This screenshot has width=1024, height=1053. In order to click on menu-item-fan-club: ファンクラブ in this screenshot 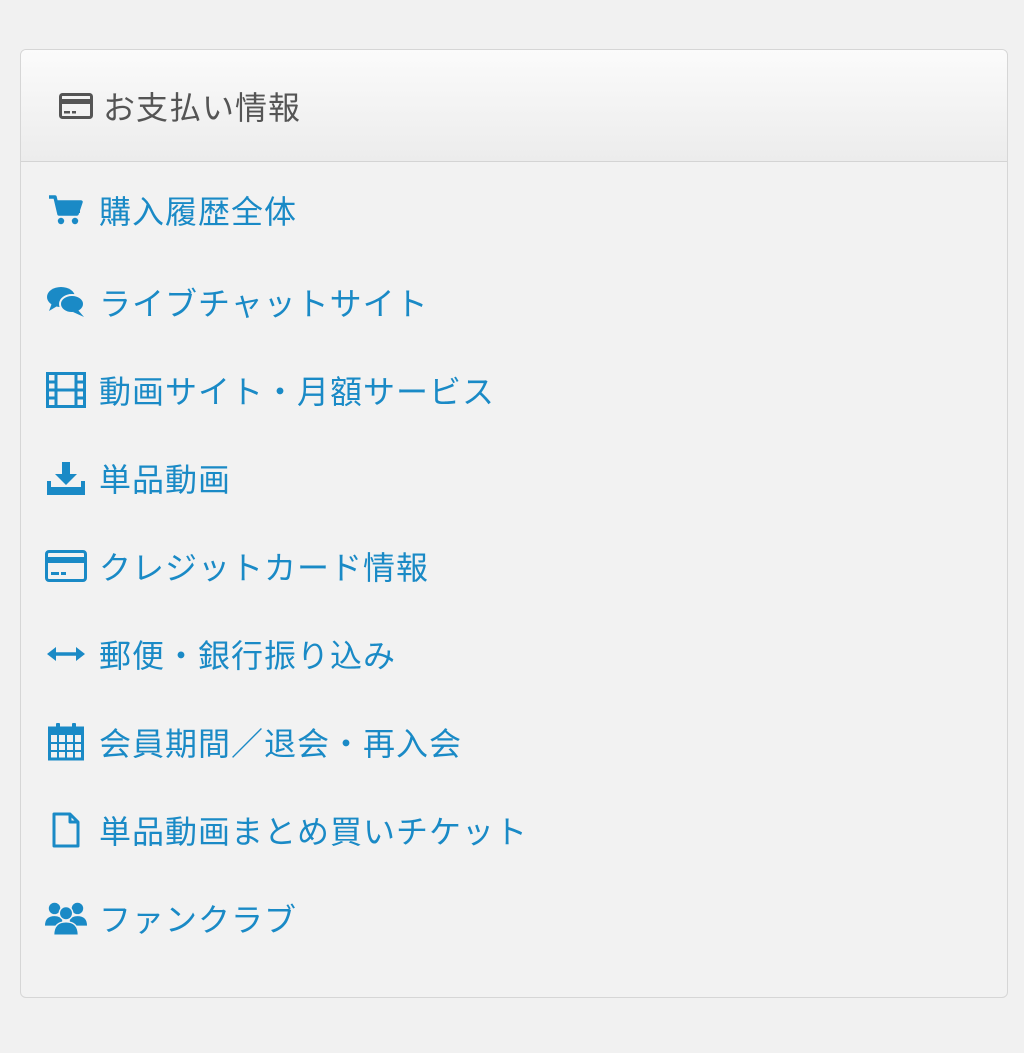, I will do `click(514, 918)`.